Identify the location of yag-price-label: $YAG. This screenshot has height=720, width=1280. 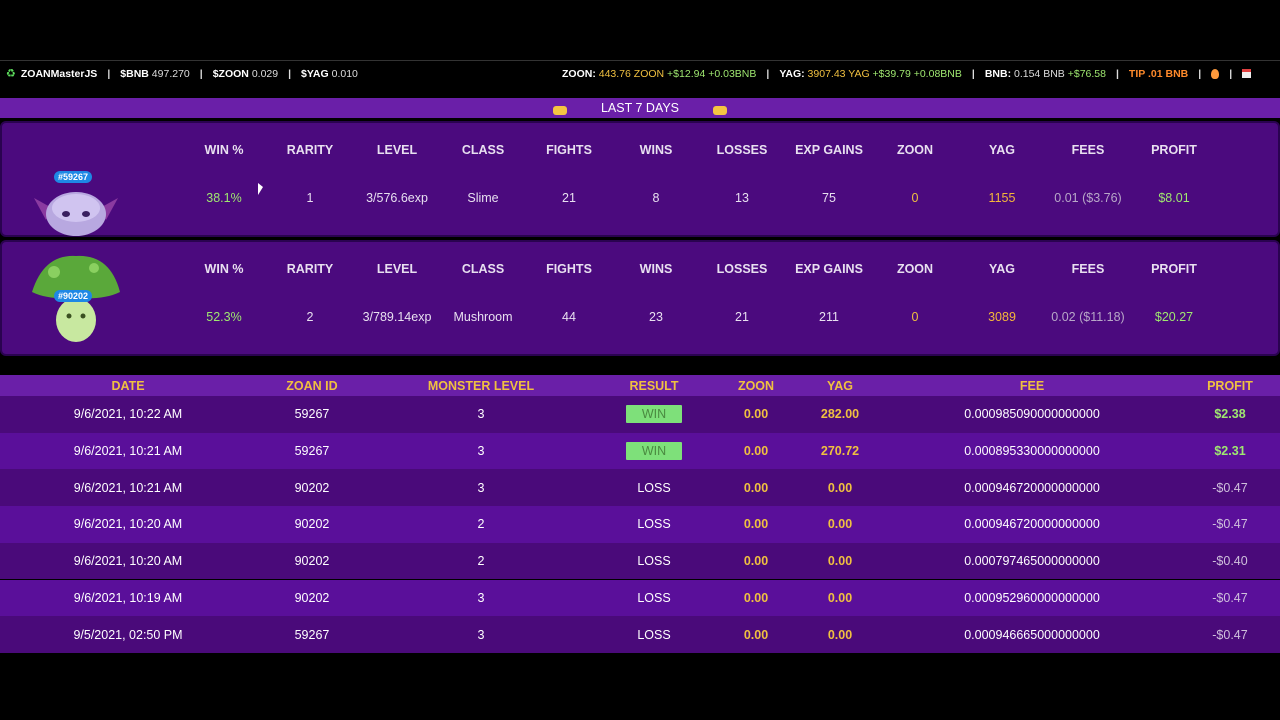
(315, 73).